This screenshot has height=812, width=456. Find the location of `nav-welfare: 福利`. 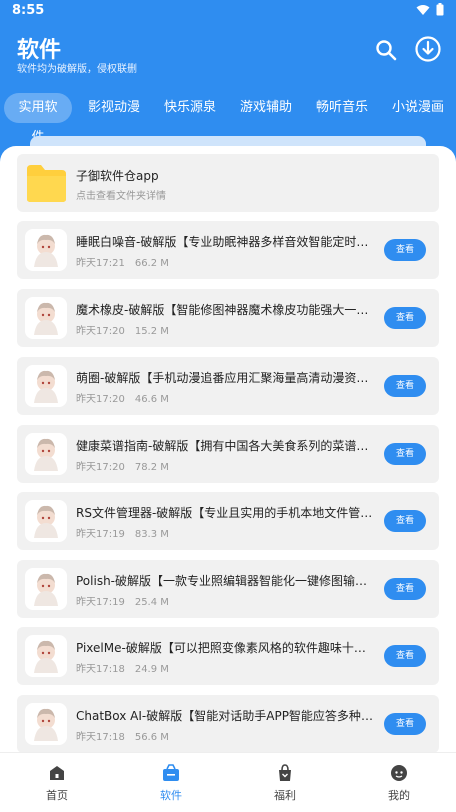

nav-welfare: 福利 is located at coordinates (285, 783).